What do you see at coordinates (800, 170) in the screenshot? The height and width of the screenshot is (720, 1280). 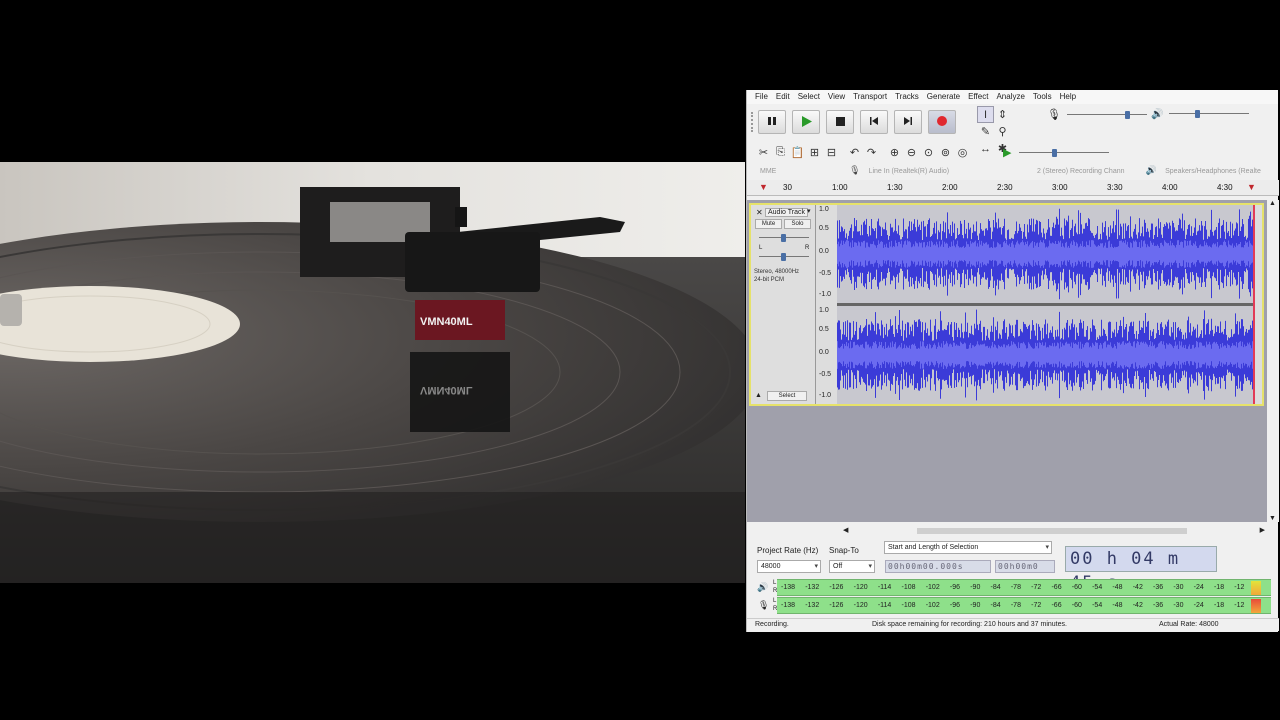 I see `audio-host-select: MME` at bounding box center [800, 170].